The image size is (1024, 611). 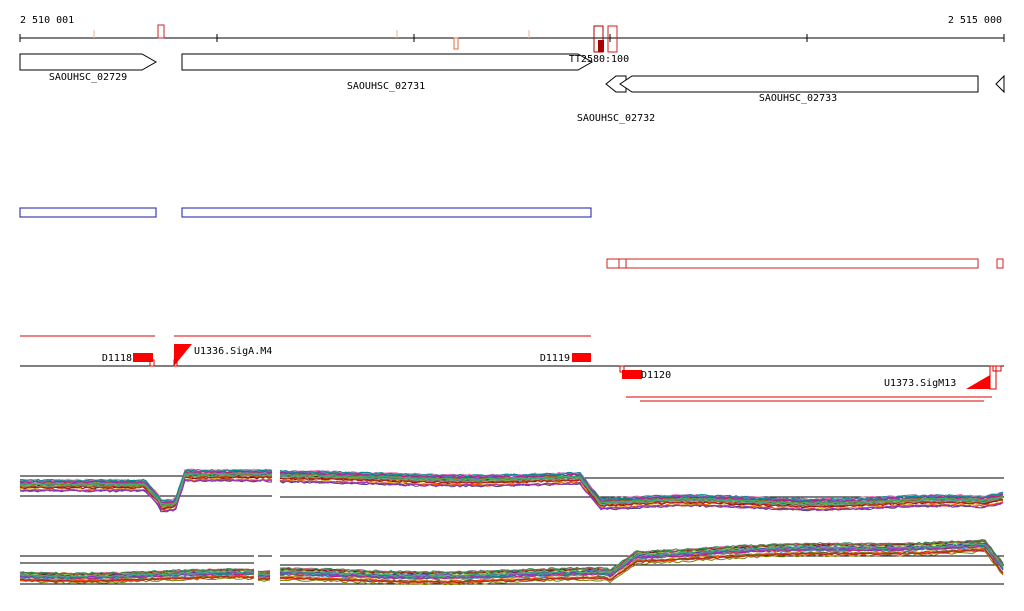 What do you see at coordinates (387, 72) in the screenshot?
I see `gene-arrow-saouhsc-02731: SAOUHSC_02731` at bounding box center [387, 72].